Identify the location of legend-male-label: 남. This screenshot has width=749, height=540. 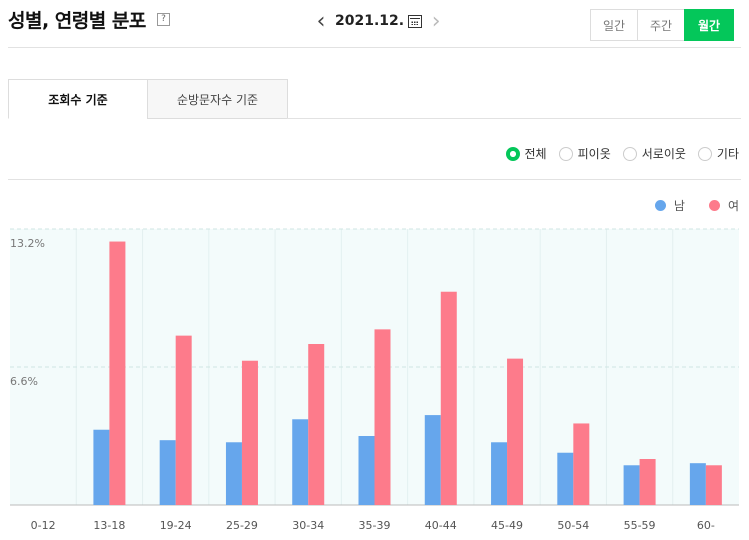
(679, 206).